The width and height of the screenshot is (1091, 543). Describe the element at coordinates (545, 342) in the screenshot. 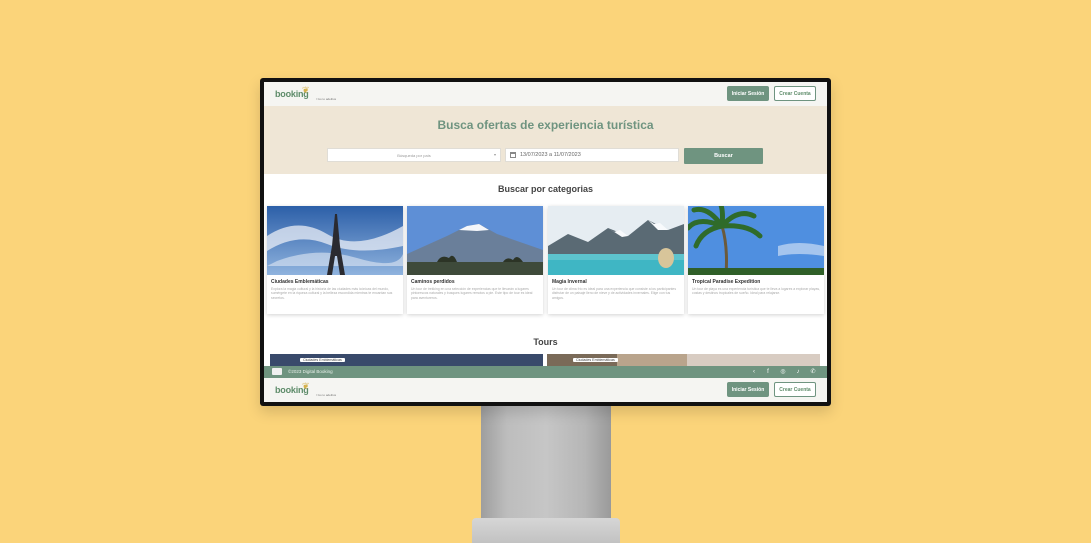

I see `tours-title: Tours` at that location.